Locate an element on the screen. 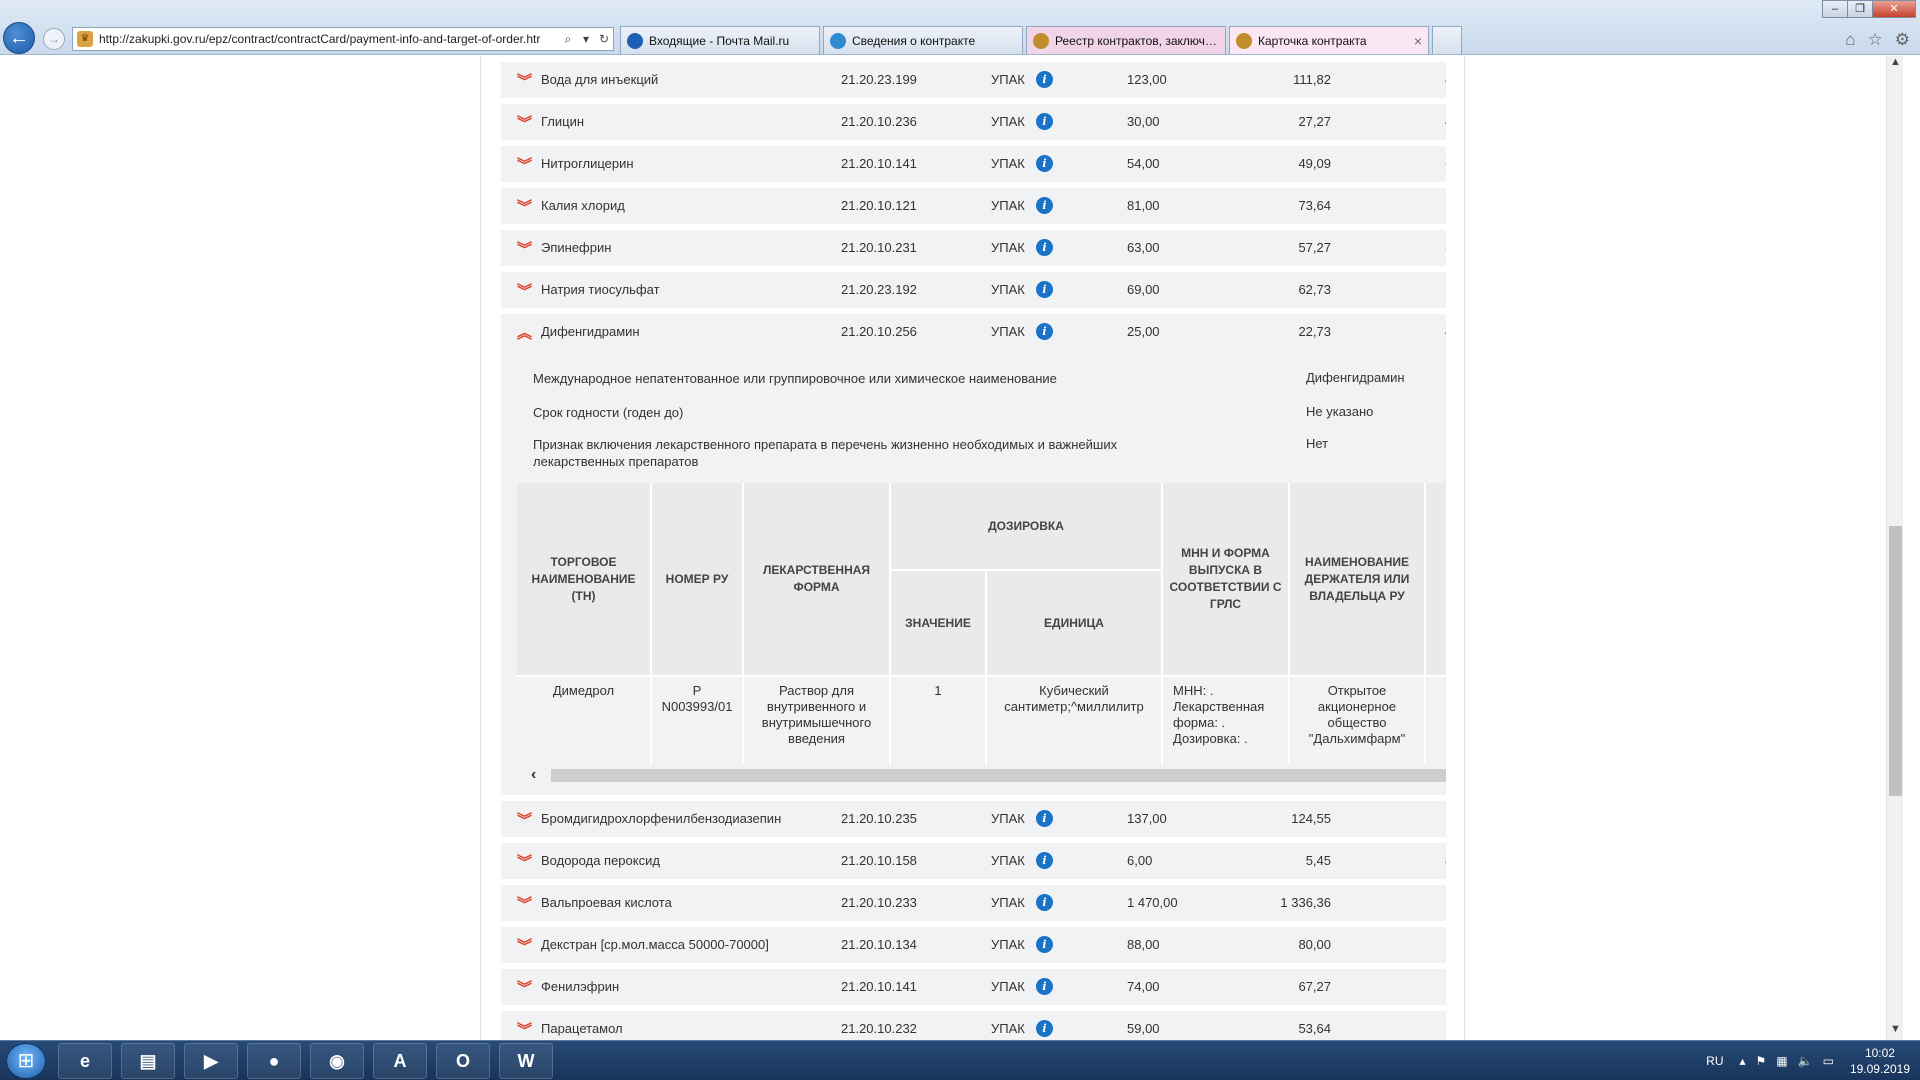  language-indicator: RU is located at coordinates (1714, 1061).